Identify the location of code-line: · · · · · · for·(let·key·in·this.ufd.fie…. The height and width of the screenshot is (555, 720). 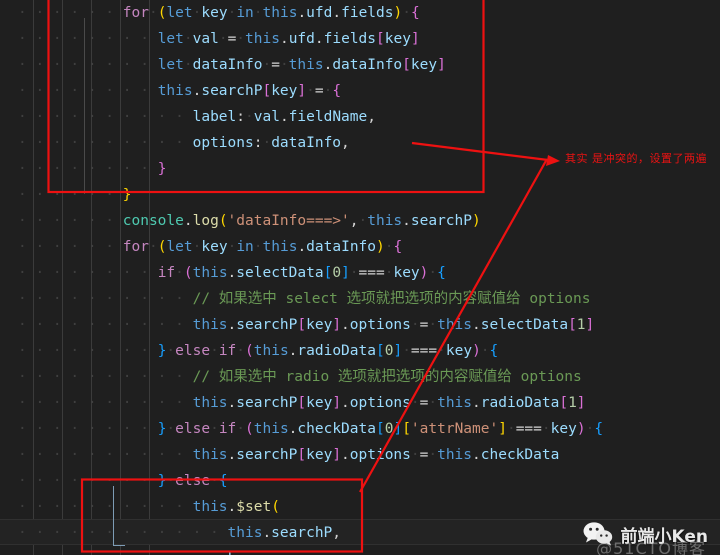
(219, 13).